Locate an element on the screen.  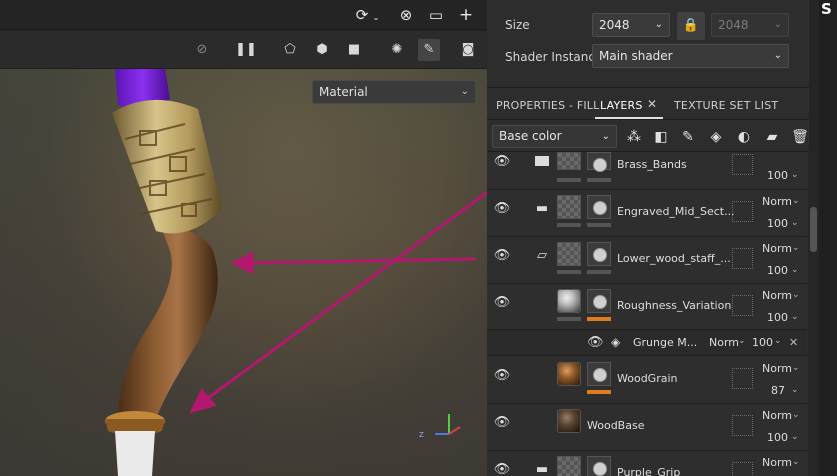
tab-properties-fill: PROPERTIES - FILL is located at coordinates (547, 105).